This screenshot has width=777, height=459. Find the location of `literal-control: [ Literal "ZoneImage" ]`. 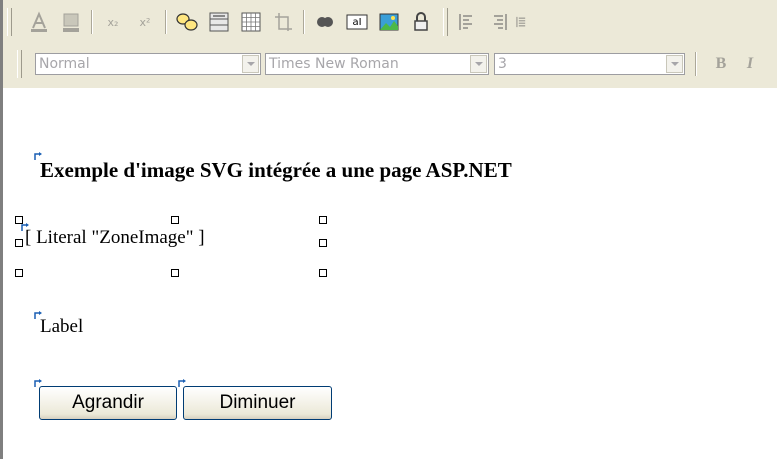

literal-control: [ Literal "ZoneImage" ] is located at coordinates (115, 238).